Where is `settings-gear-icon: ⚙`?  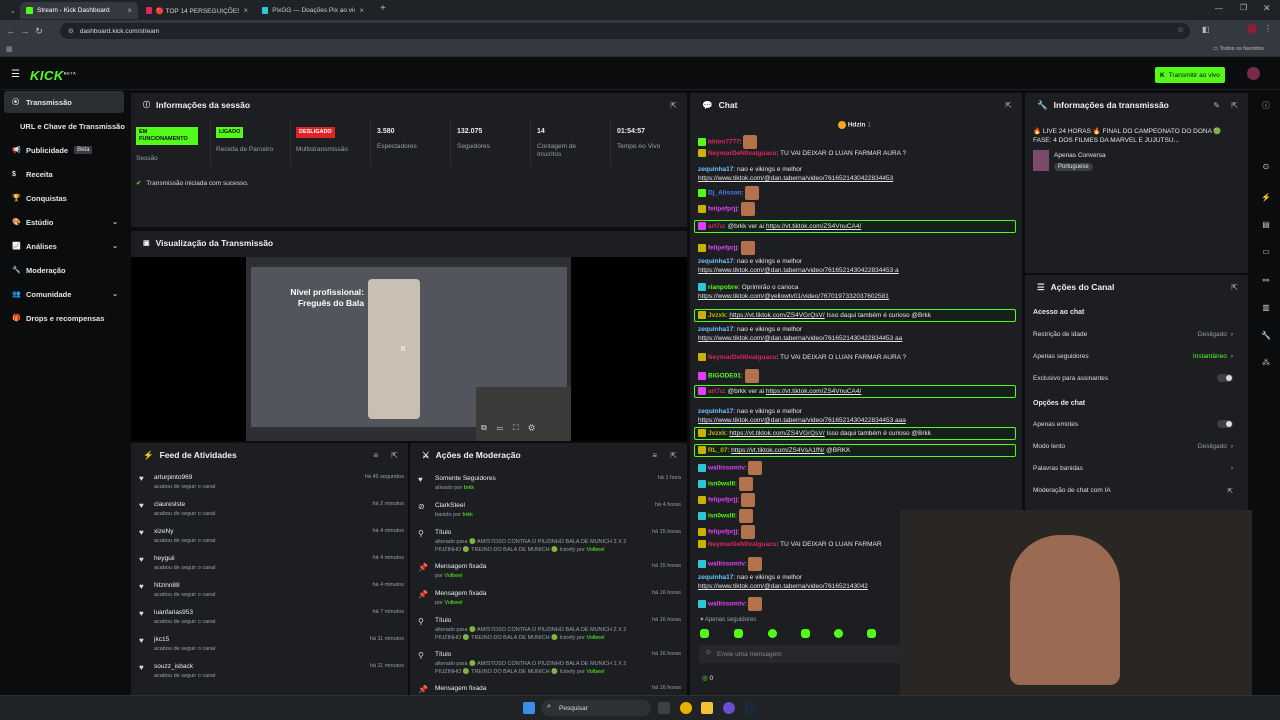
settings-gear-icon: ⚙ is located at coordinates (536, 427).